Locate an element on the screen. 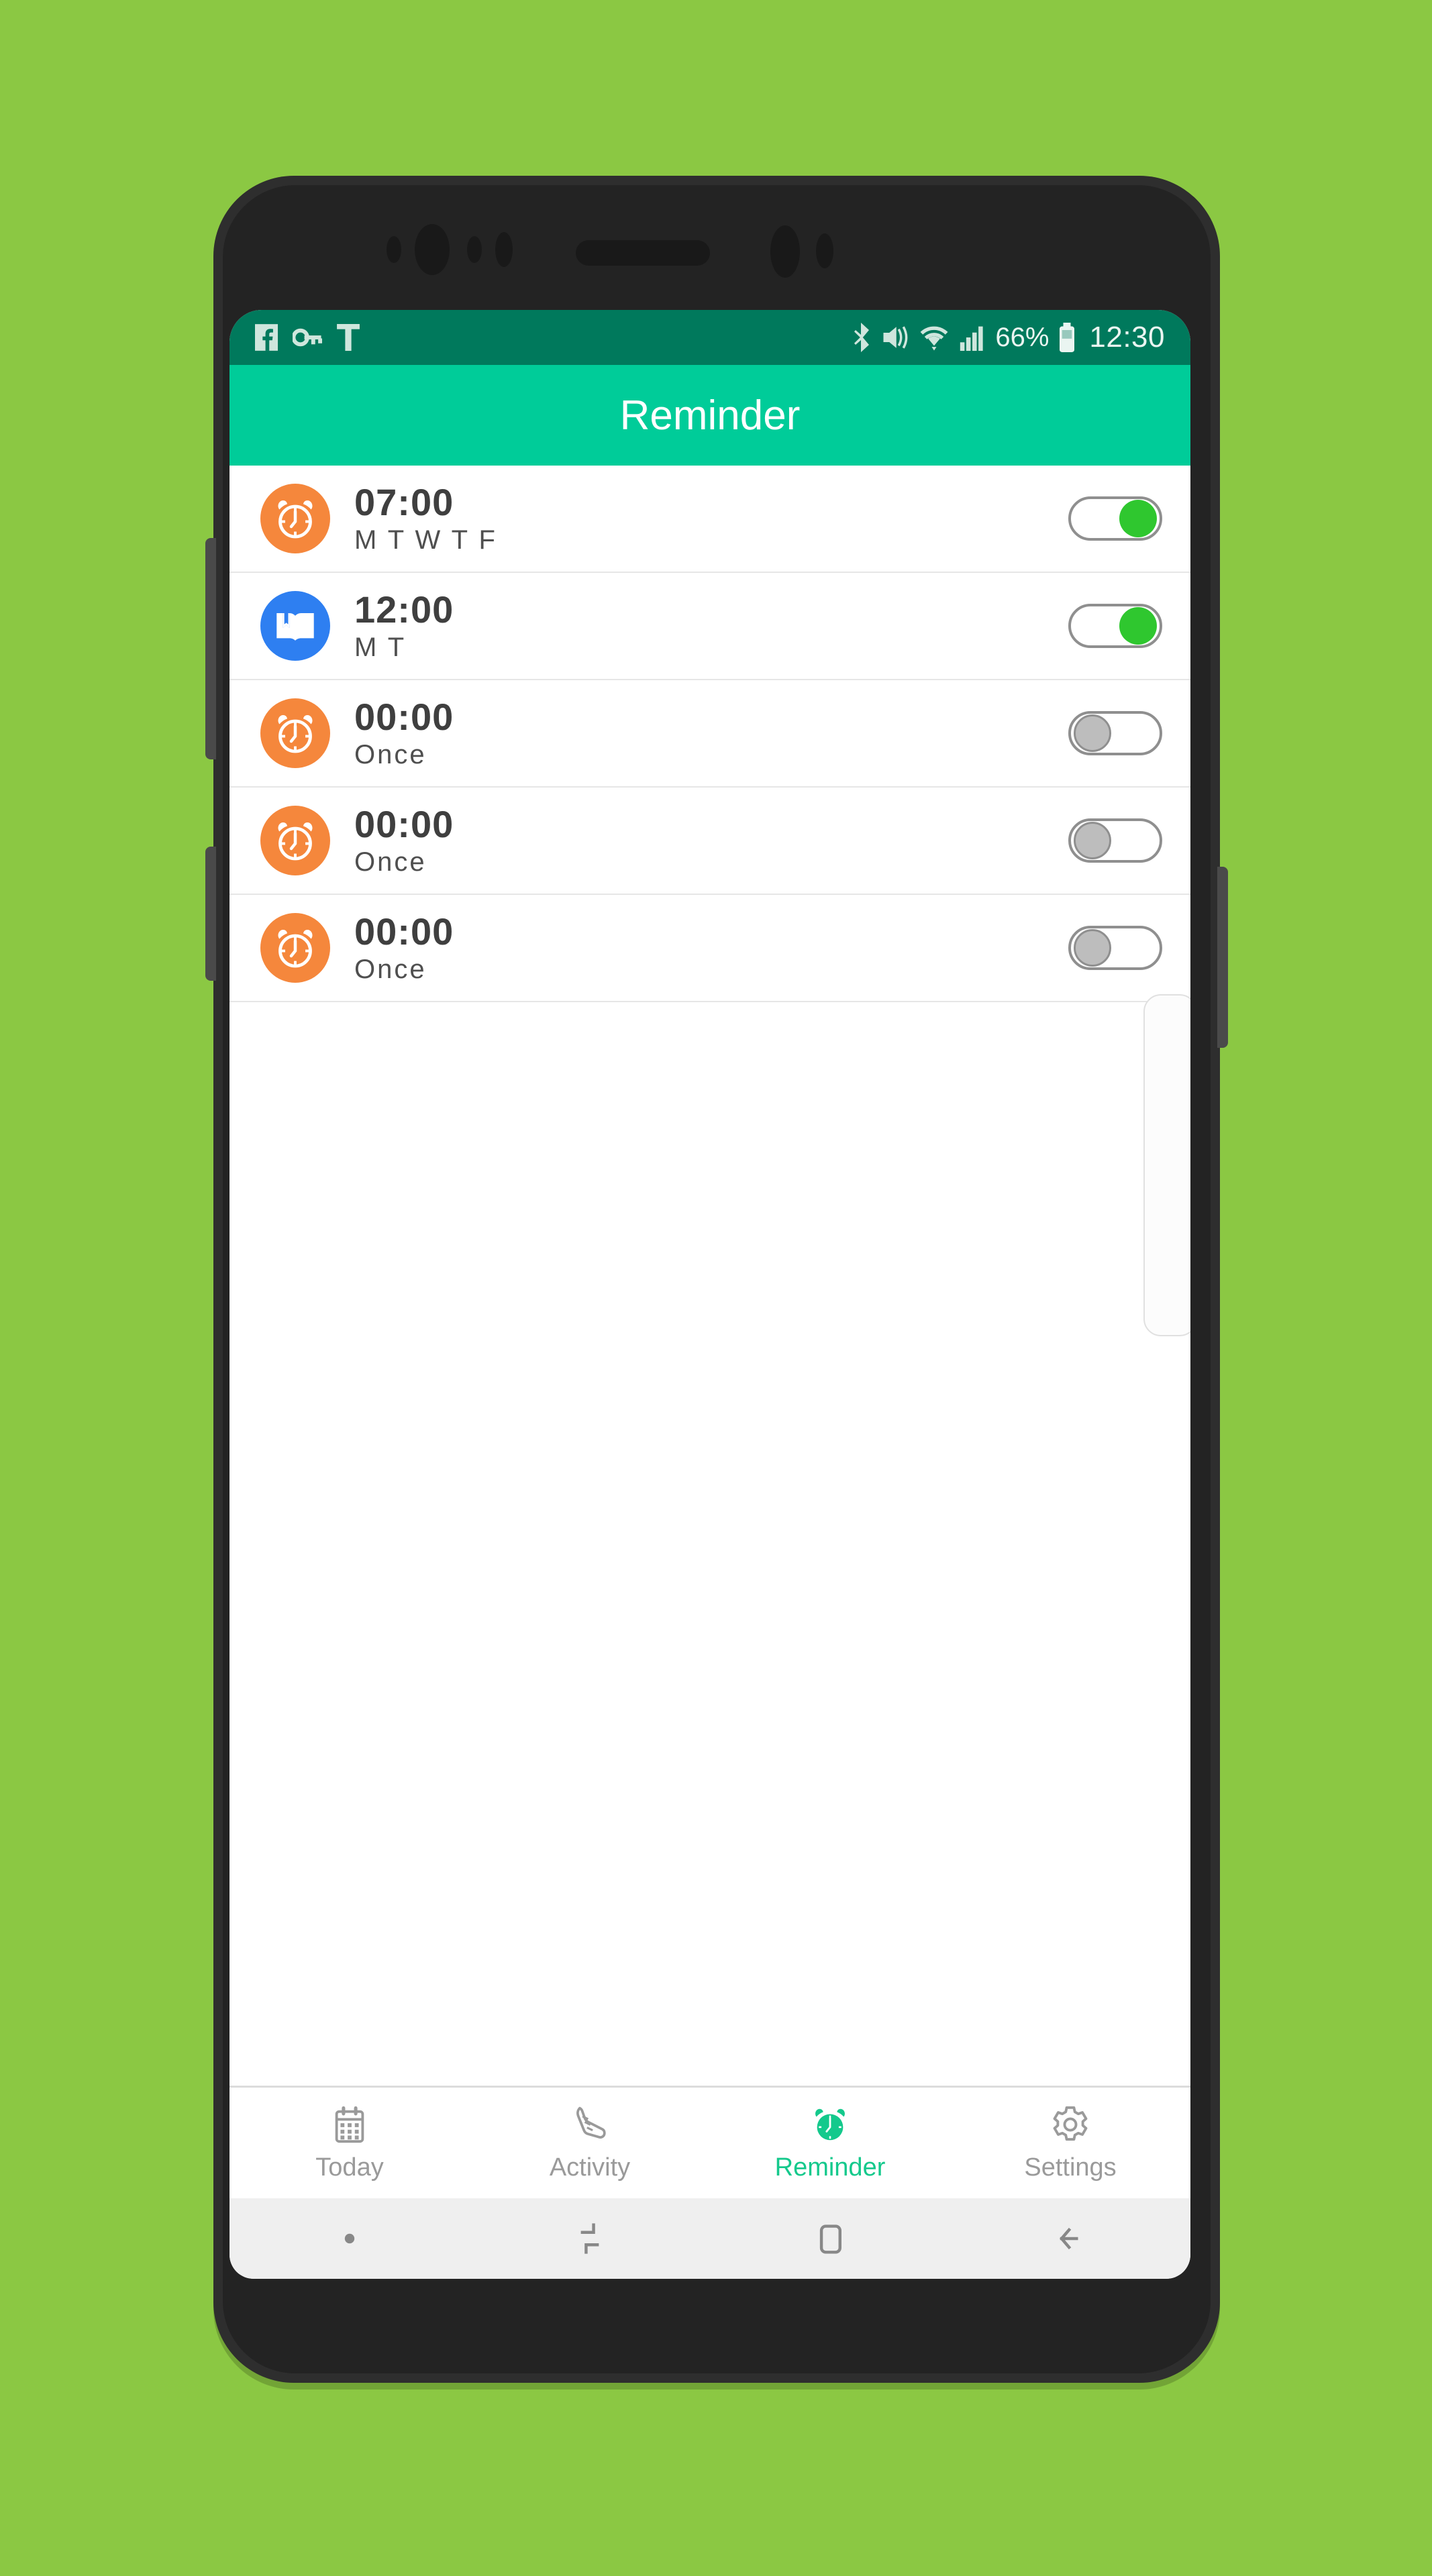  led-indicator-icon is located at coordinates (824, 250).